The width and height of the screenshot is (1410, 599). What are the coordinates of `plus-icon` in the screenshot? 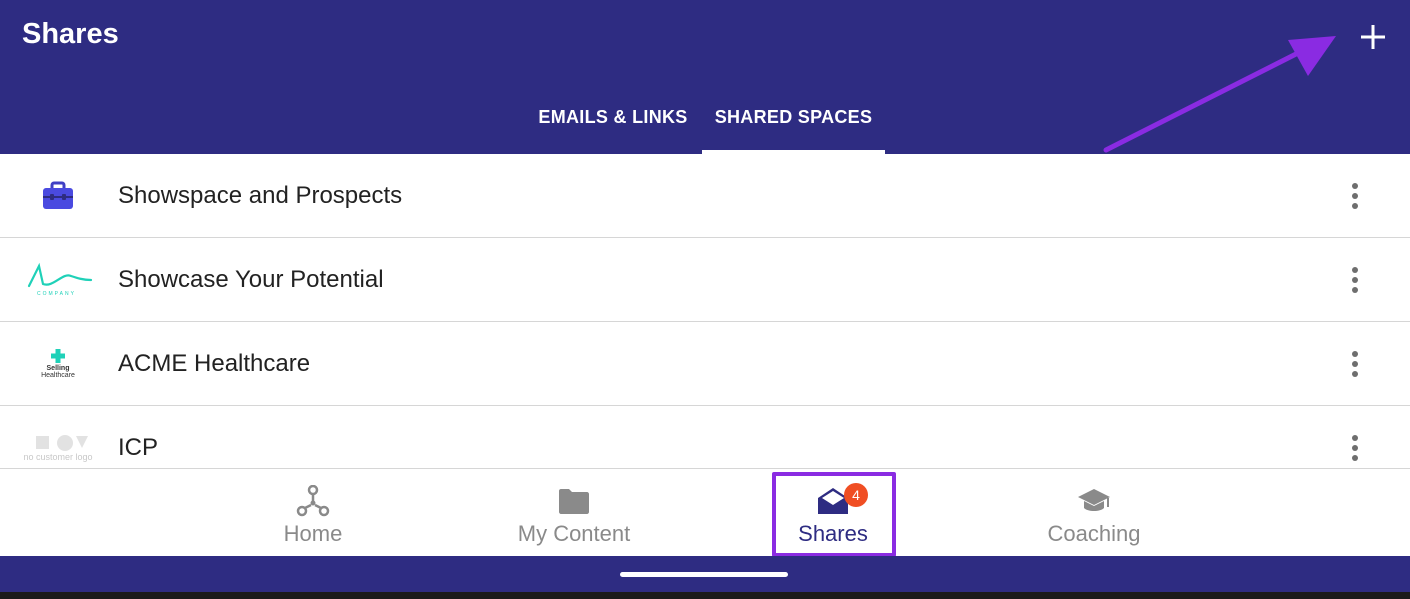 It's located at (1373, 37).